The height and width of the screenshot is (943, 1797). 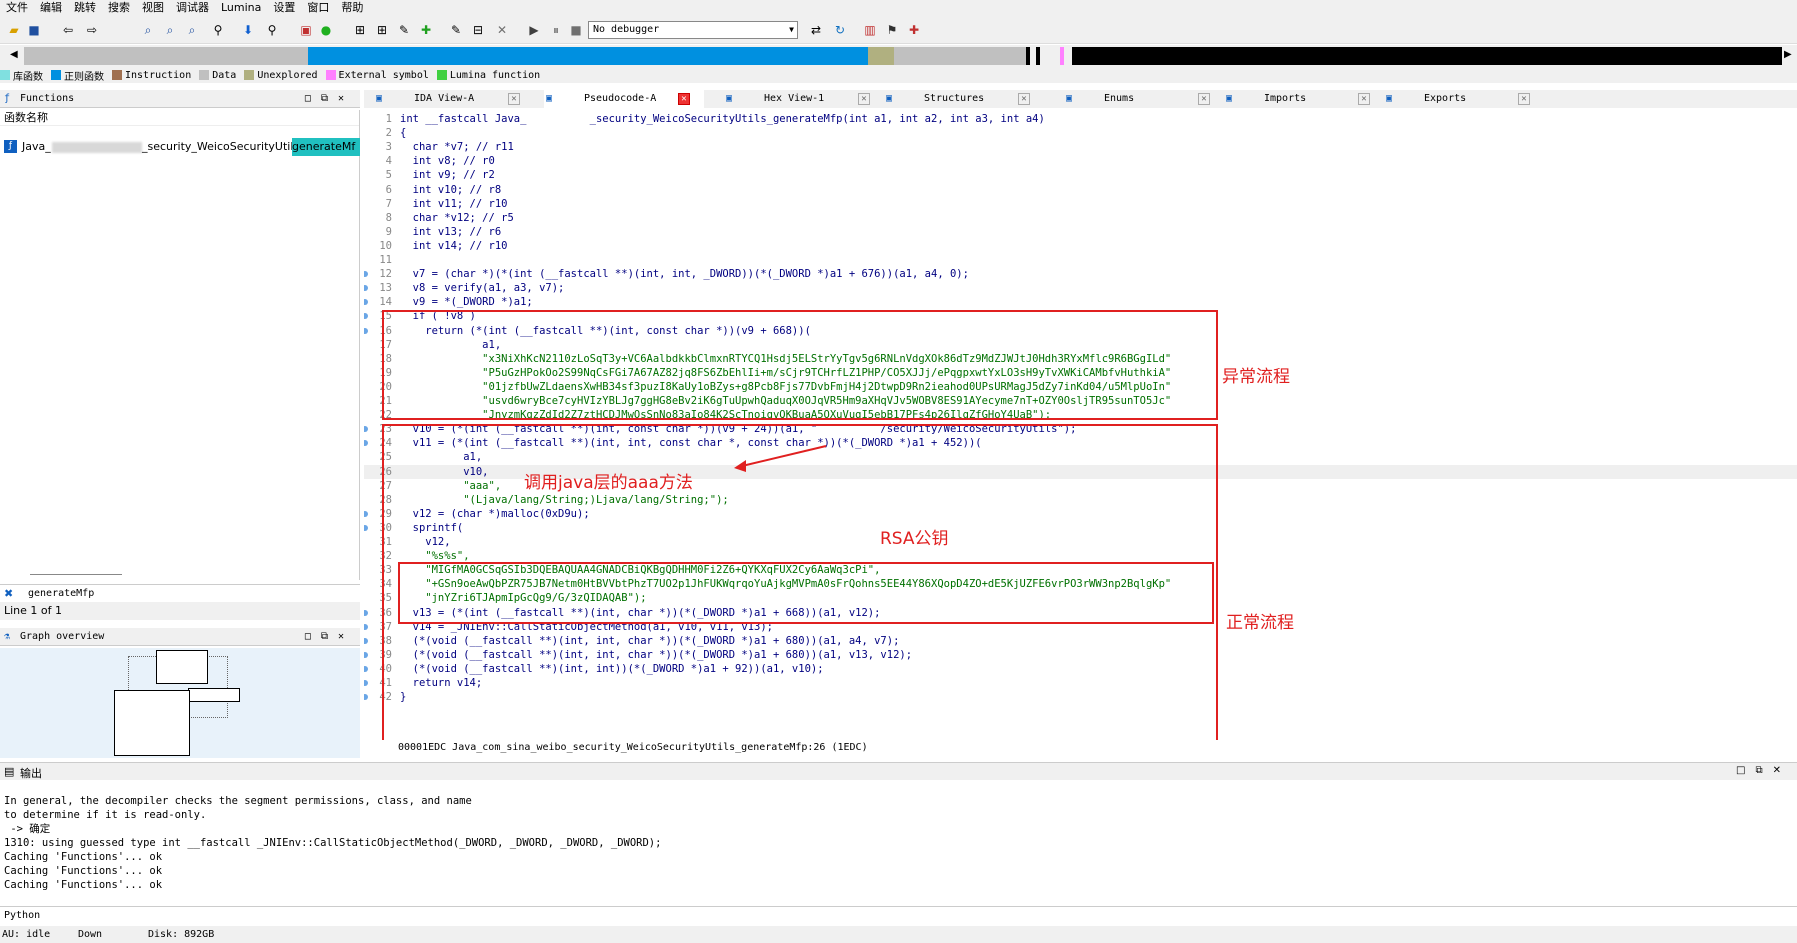 I want to click on code-line: 11, so click(x=1080, y=260).